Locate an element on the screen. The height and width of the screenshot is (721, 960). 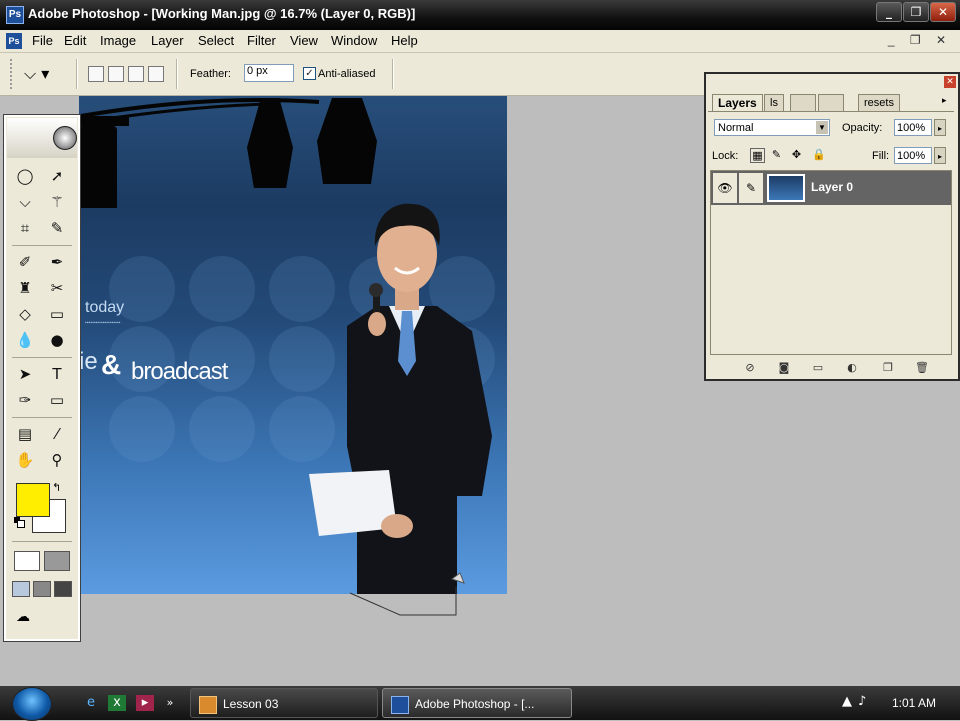
visibility-eye-icon: 👁 is located at coordinates (725, 188).